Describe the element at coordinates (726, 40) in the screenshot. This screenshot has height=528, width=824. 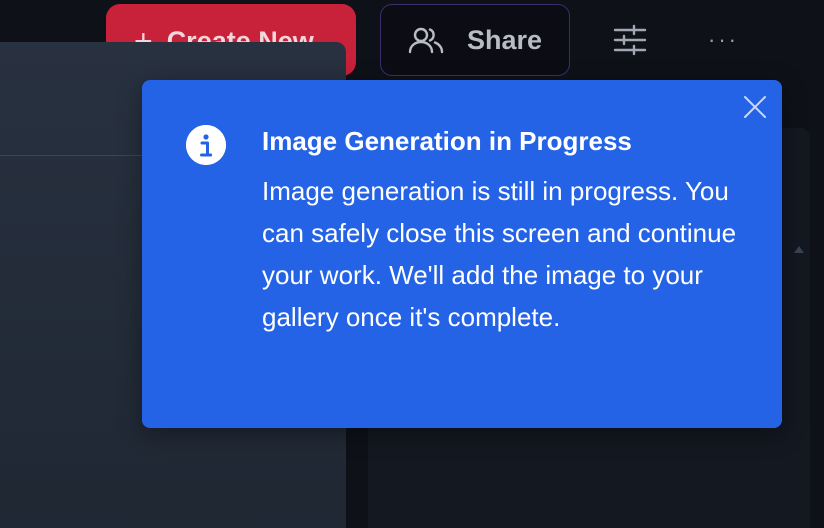
I see `more-horizontal-icon: ···` at that location.